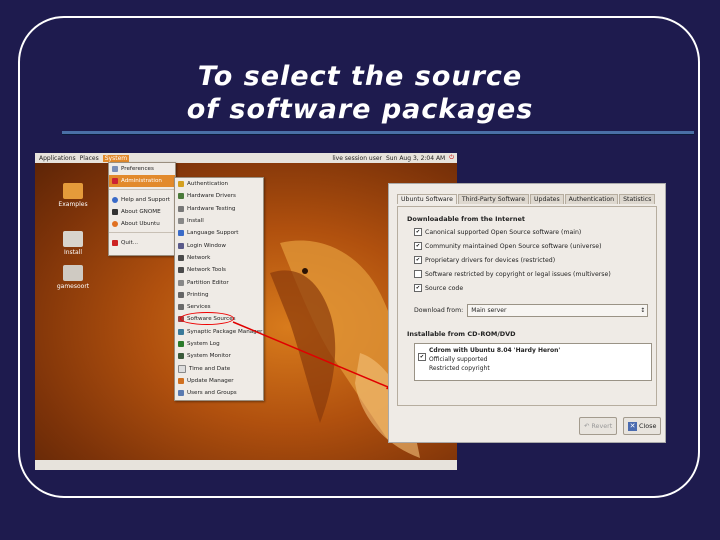  Describe the element at coordinates (632, 426) in the screenshot. I see `close-icon: ✕` at that location.